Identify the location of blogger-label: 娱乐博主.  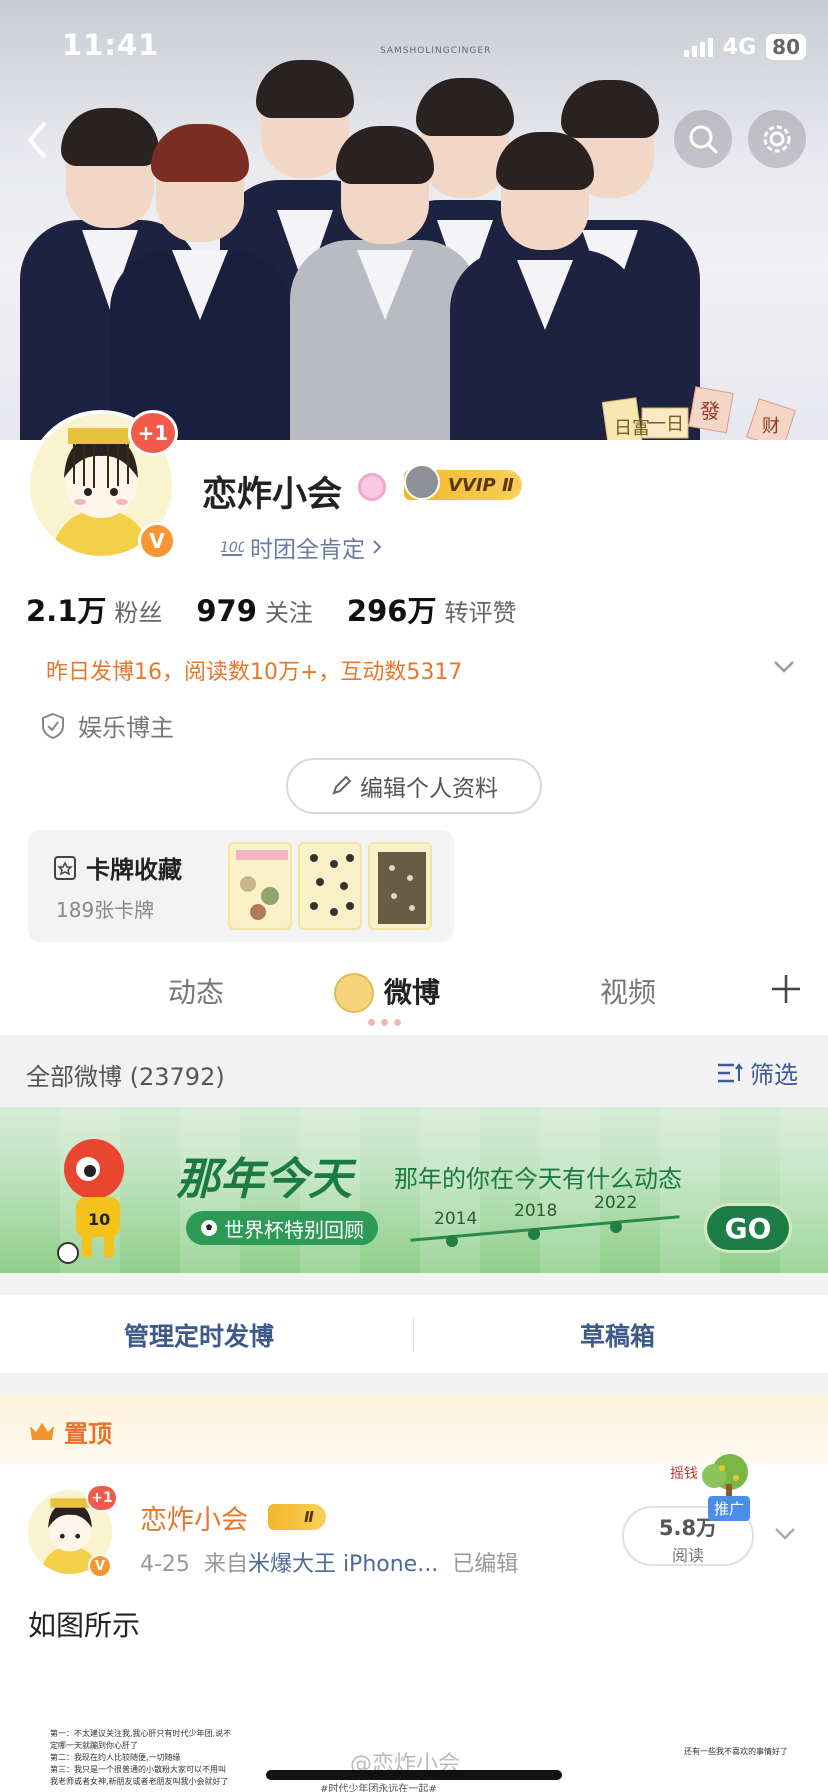
(126, 728).